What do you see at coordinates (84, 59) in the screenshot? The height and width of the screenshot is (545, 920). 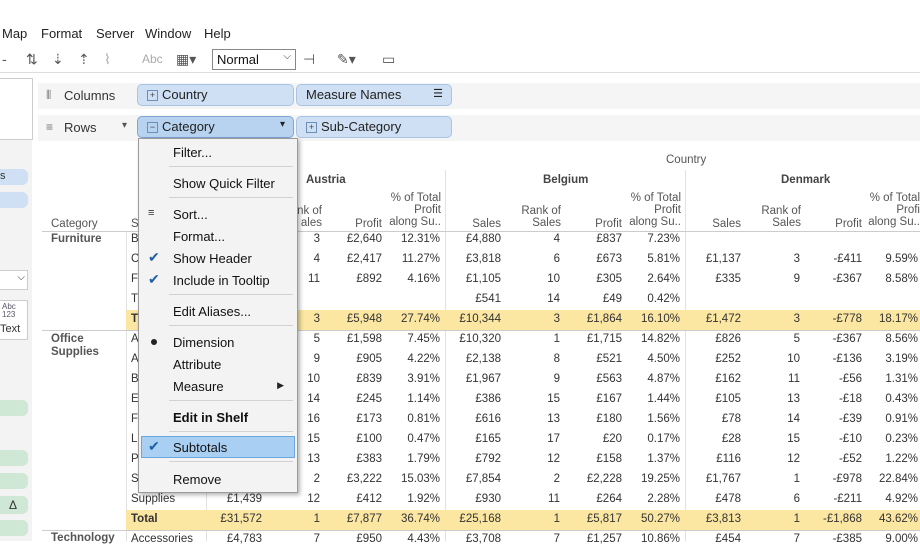 I see `sort-descending-icon: ⇡` at bounding box center [84, 59].